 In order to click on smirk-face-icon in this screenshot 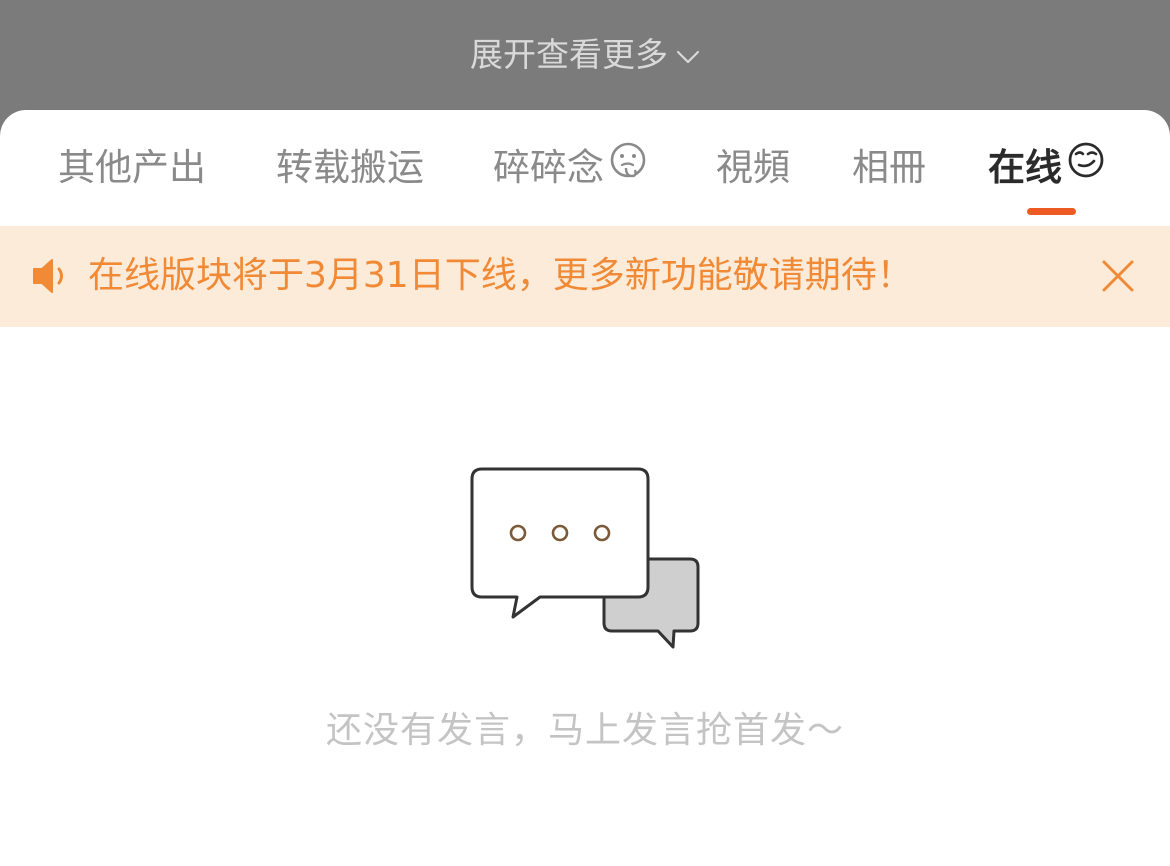, I will do `click(1086, 167)`.